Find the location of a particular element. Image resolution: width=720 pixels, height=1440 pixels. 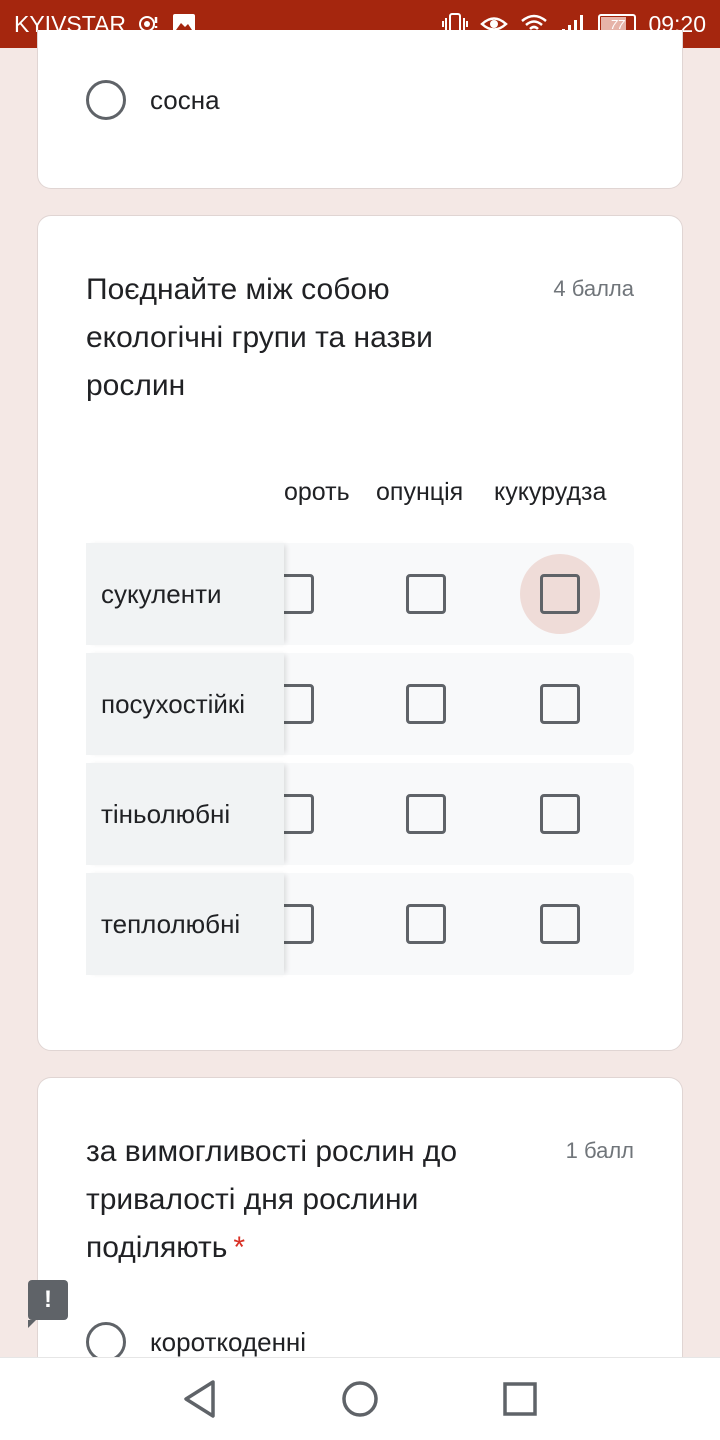

grid-column-headers: ороть опунція кукурудза is located at coordinates (459, 486).